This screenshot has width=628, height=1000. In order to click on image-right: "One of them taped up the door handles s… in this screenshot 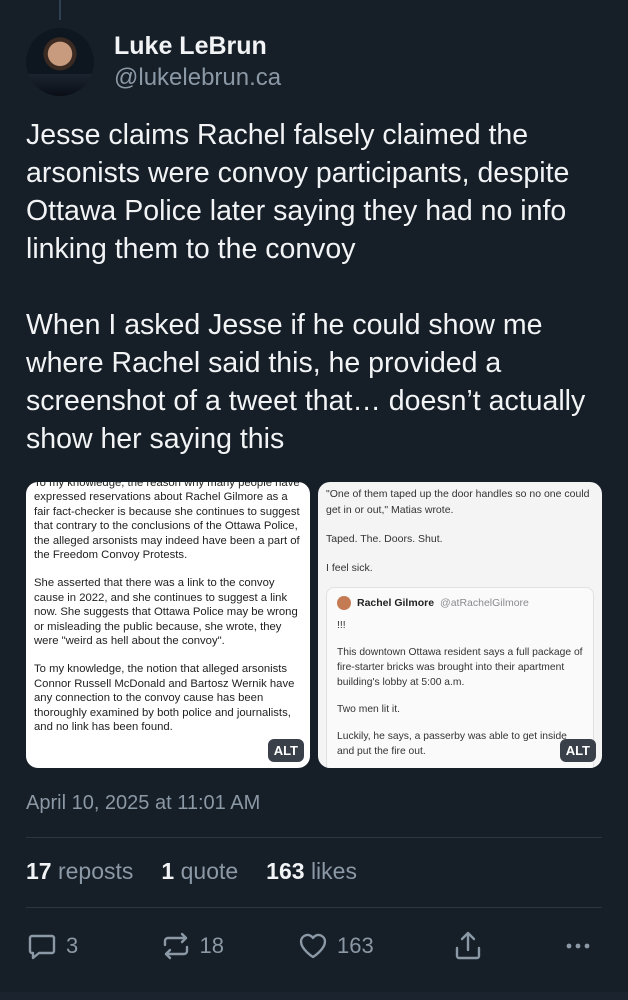, I will do `click(460, 625)`.